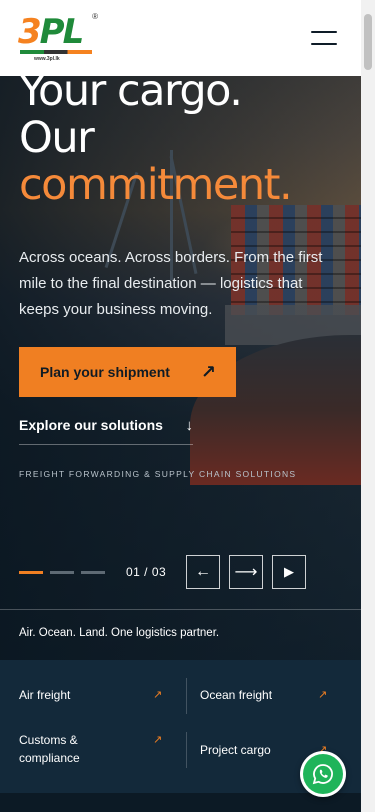 Image resolution: width=375 pixels, height=812 pixels. I want to click on footer-strip, so click(180, 802).